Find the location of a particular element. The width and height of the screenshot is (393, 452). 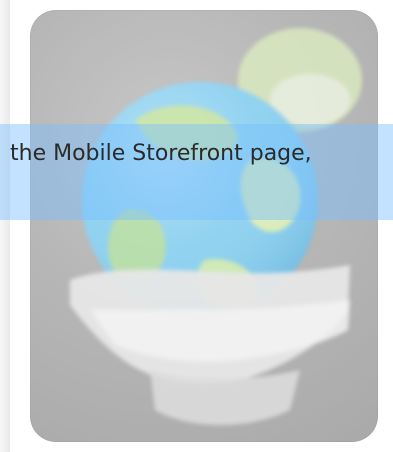

left-edge-strip is located at coordinates (5, 226).